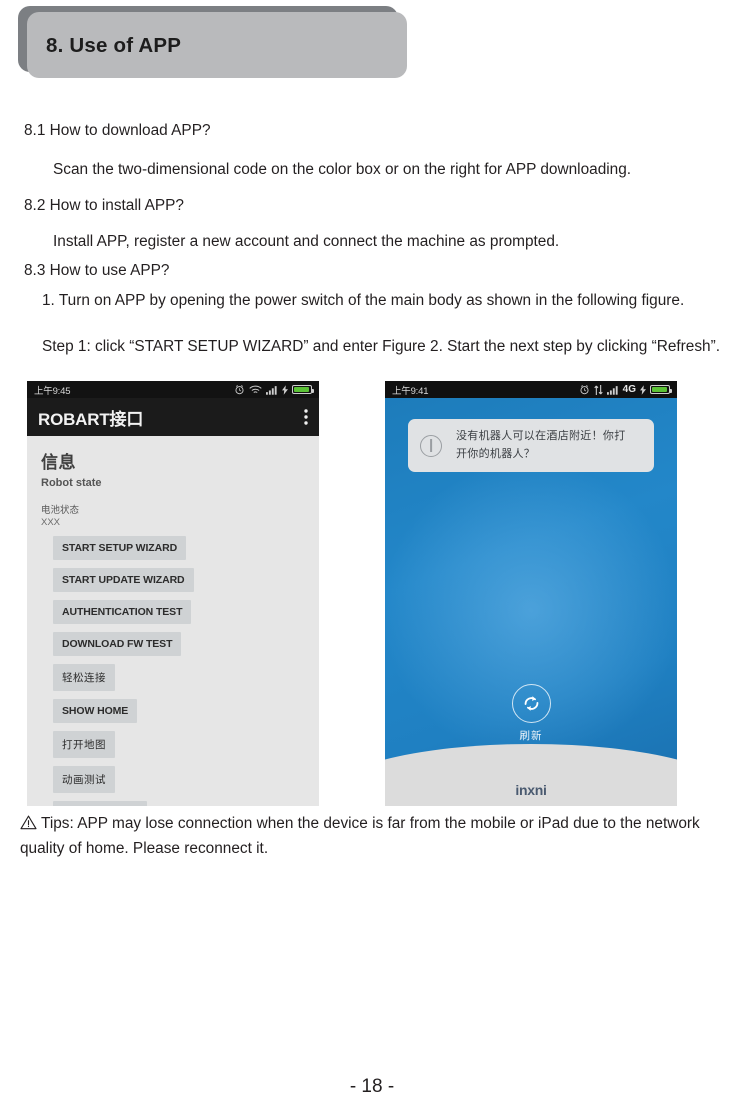 The width and height of the screenshot is (744, 1108). What do you see at coordinates (95, 711) in the screenshot?
I see `show-home-button: SHOW HOME` at bounding box center [95, 711].